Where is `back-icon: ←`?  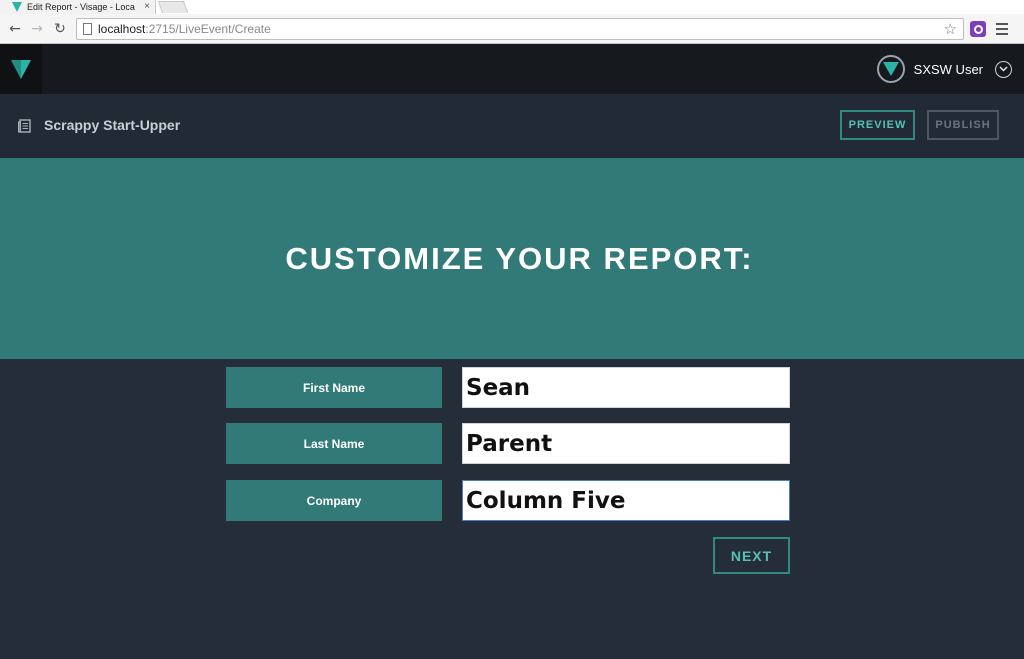
back-icon: ← is located at coordinates (15, 29).